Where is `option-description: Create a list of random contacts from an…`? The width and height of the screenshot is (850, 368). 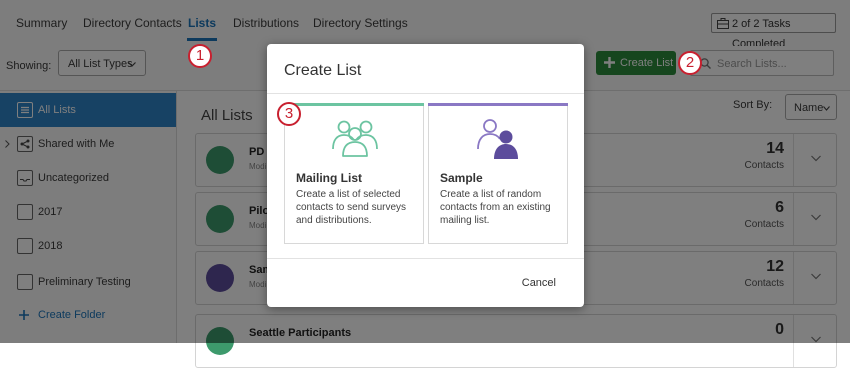 option-description: Create a list of random contacts from an… is located at coordinates (495, 207).